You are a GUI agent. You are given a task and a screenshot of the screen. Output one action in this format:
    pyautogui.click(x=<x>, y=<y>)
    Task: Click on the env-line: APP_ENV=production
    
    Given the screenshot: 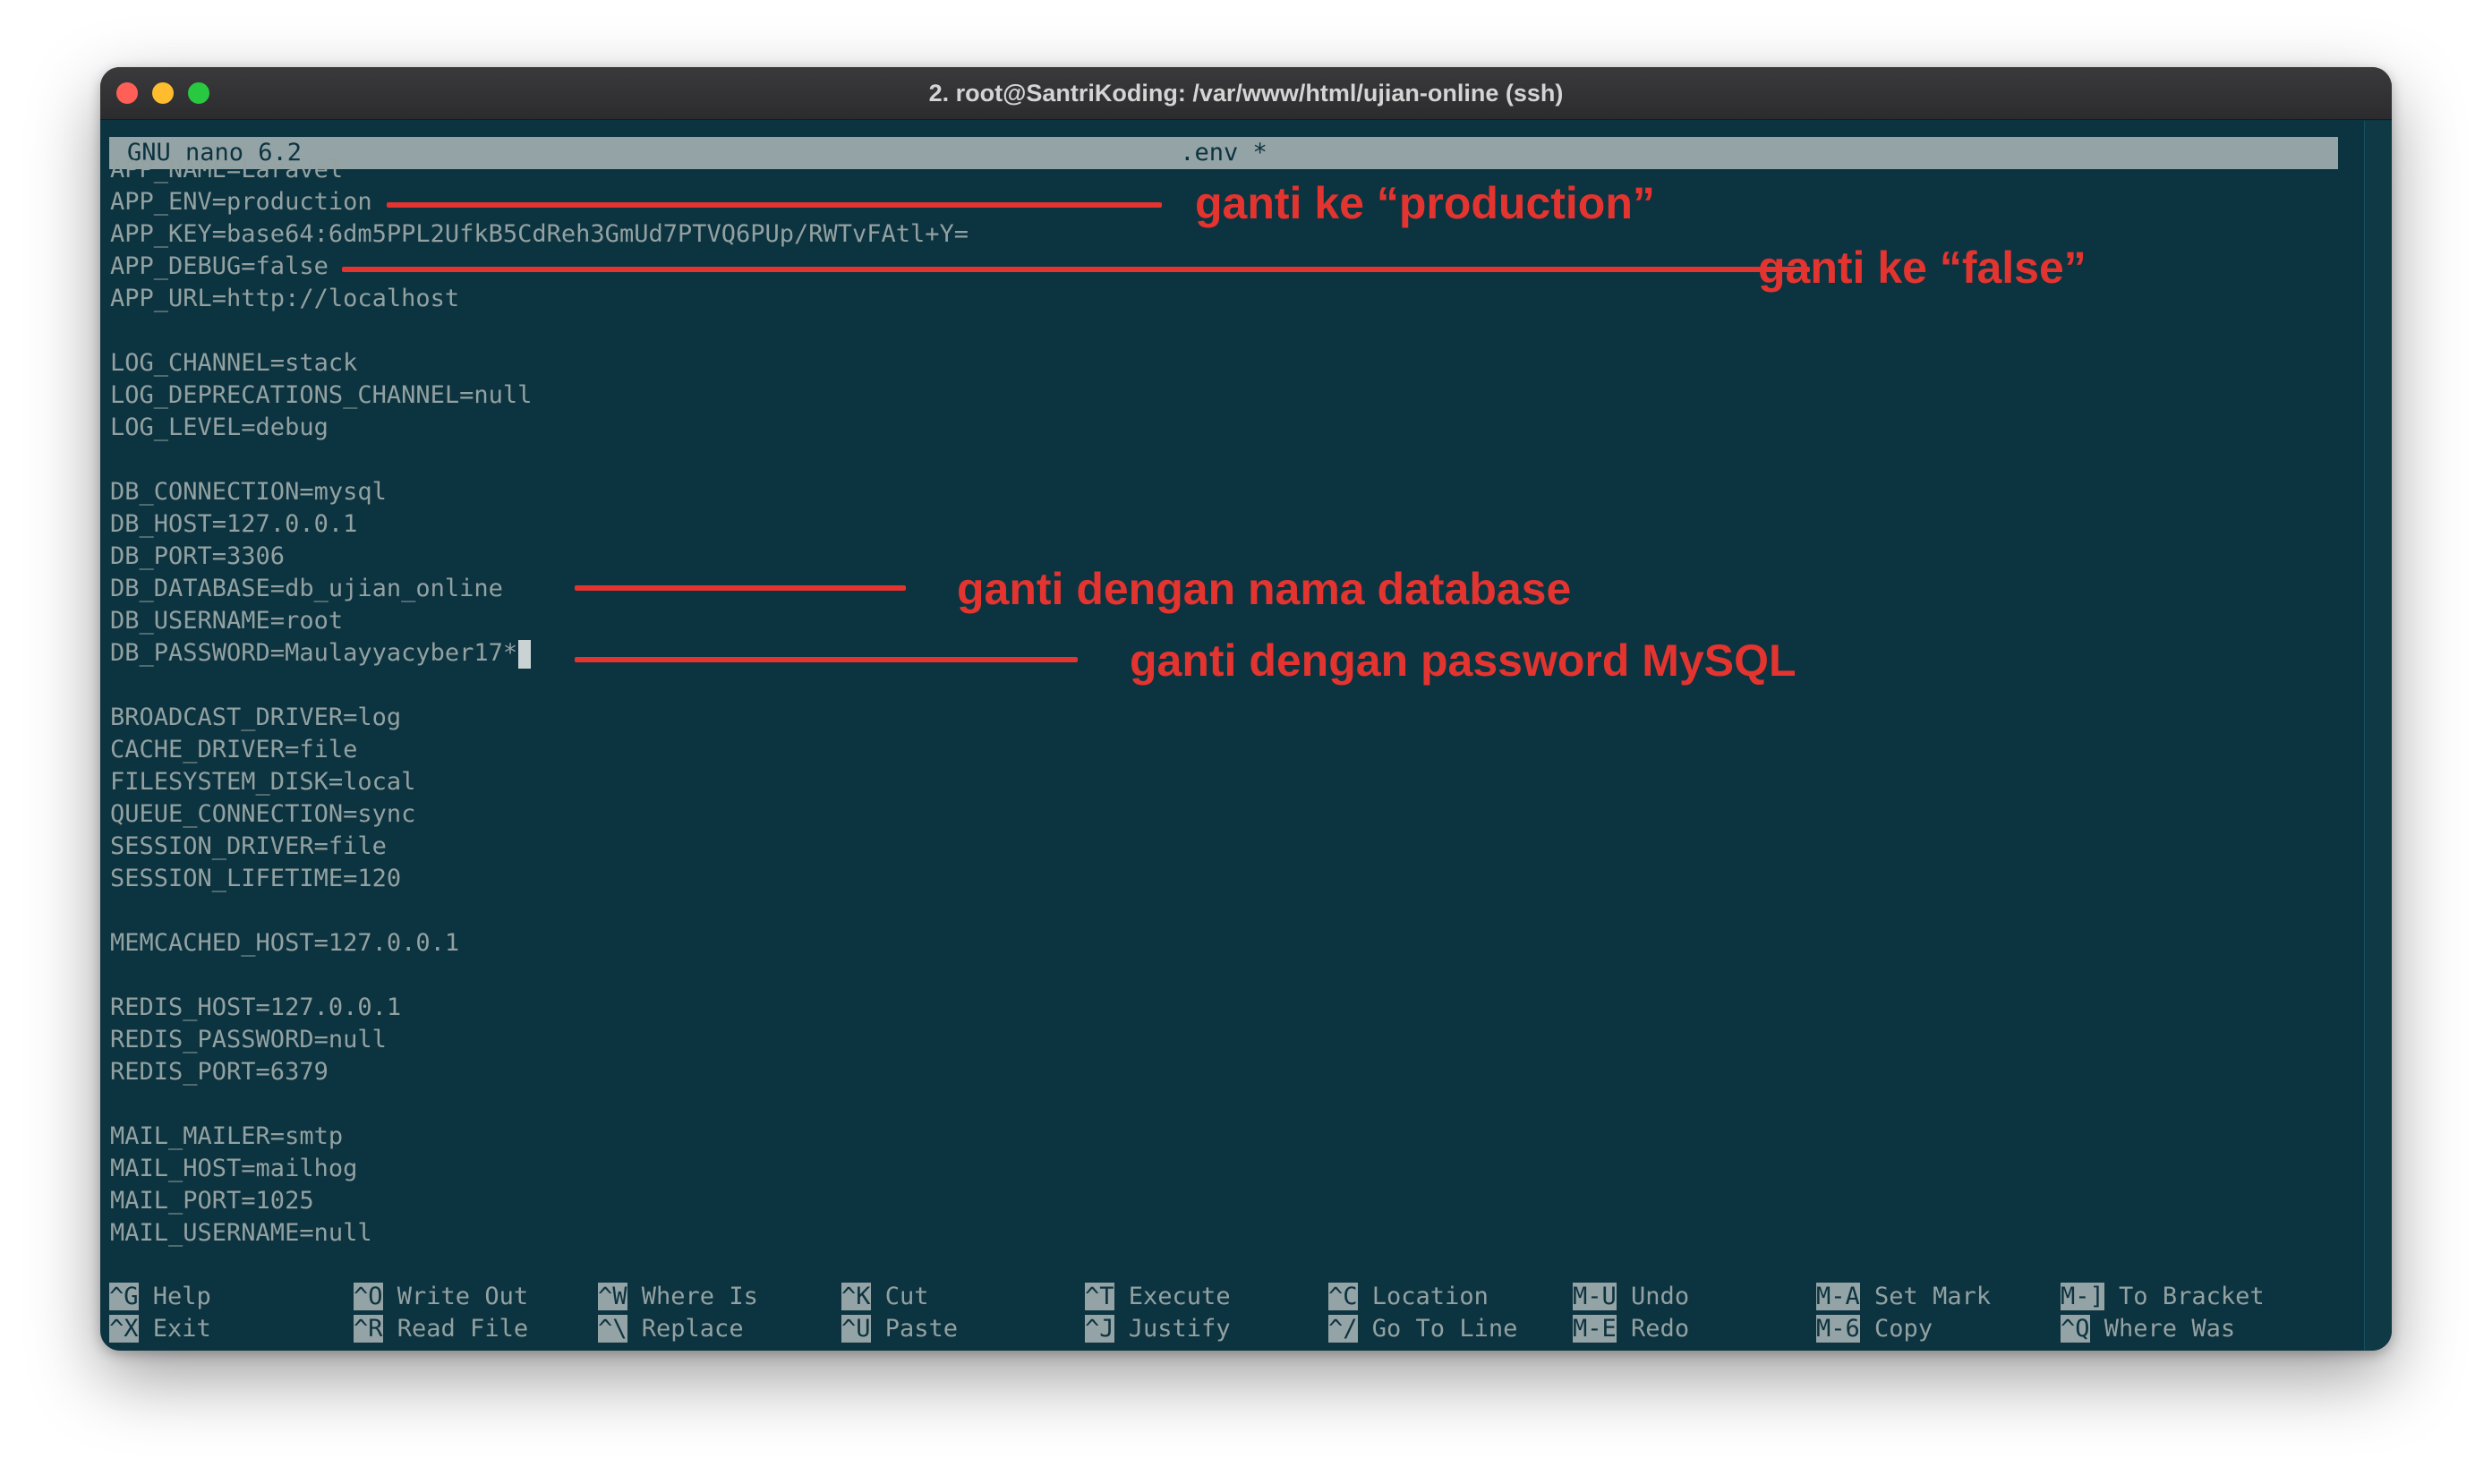 What is the action you would take?
    pyautogui.click(x=241, y=202)
    